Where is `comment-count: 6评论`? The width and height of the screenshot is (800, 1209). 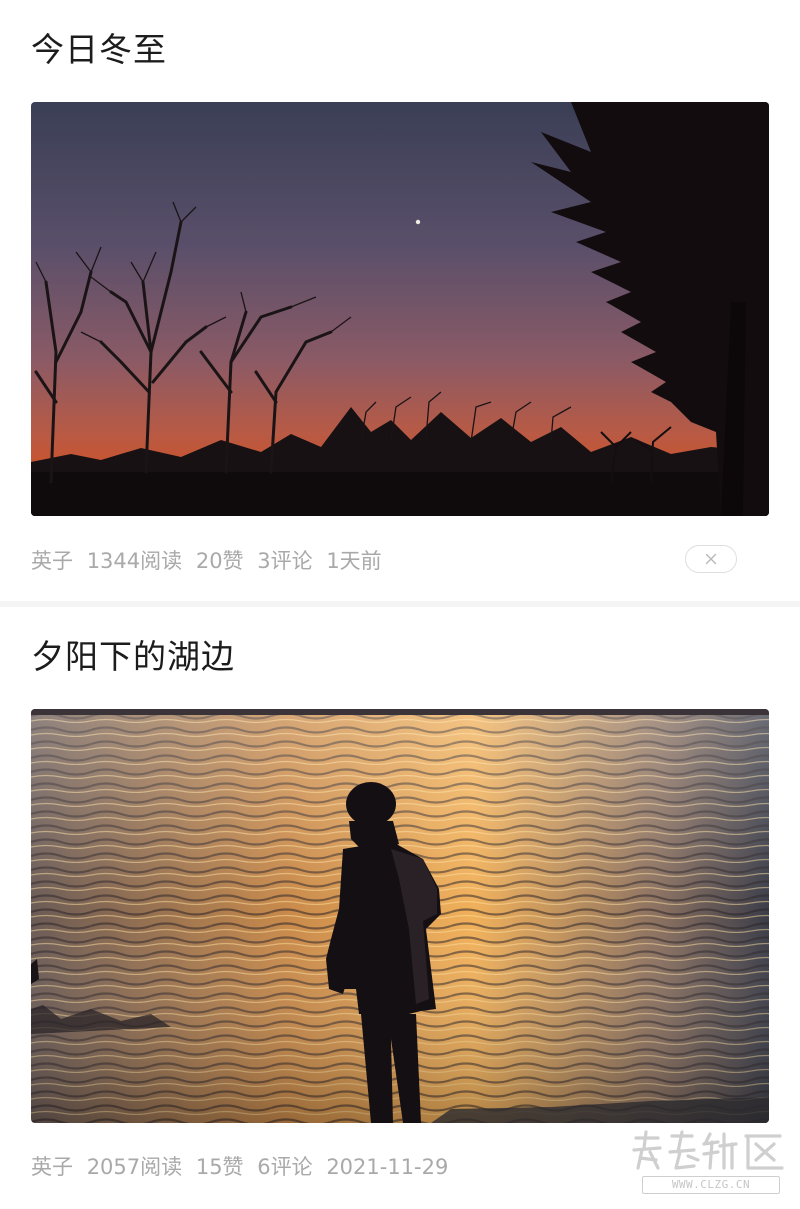
comment-count: 6评论 is located at coordinates (285, 1167).